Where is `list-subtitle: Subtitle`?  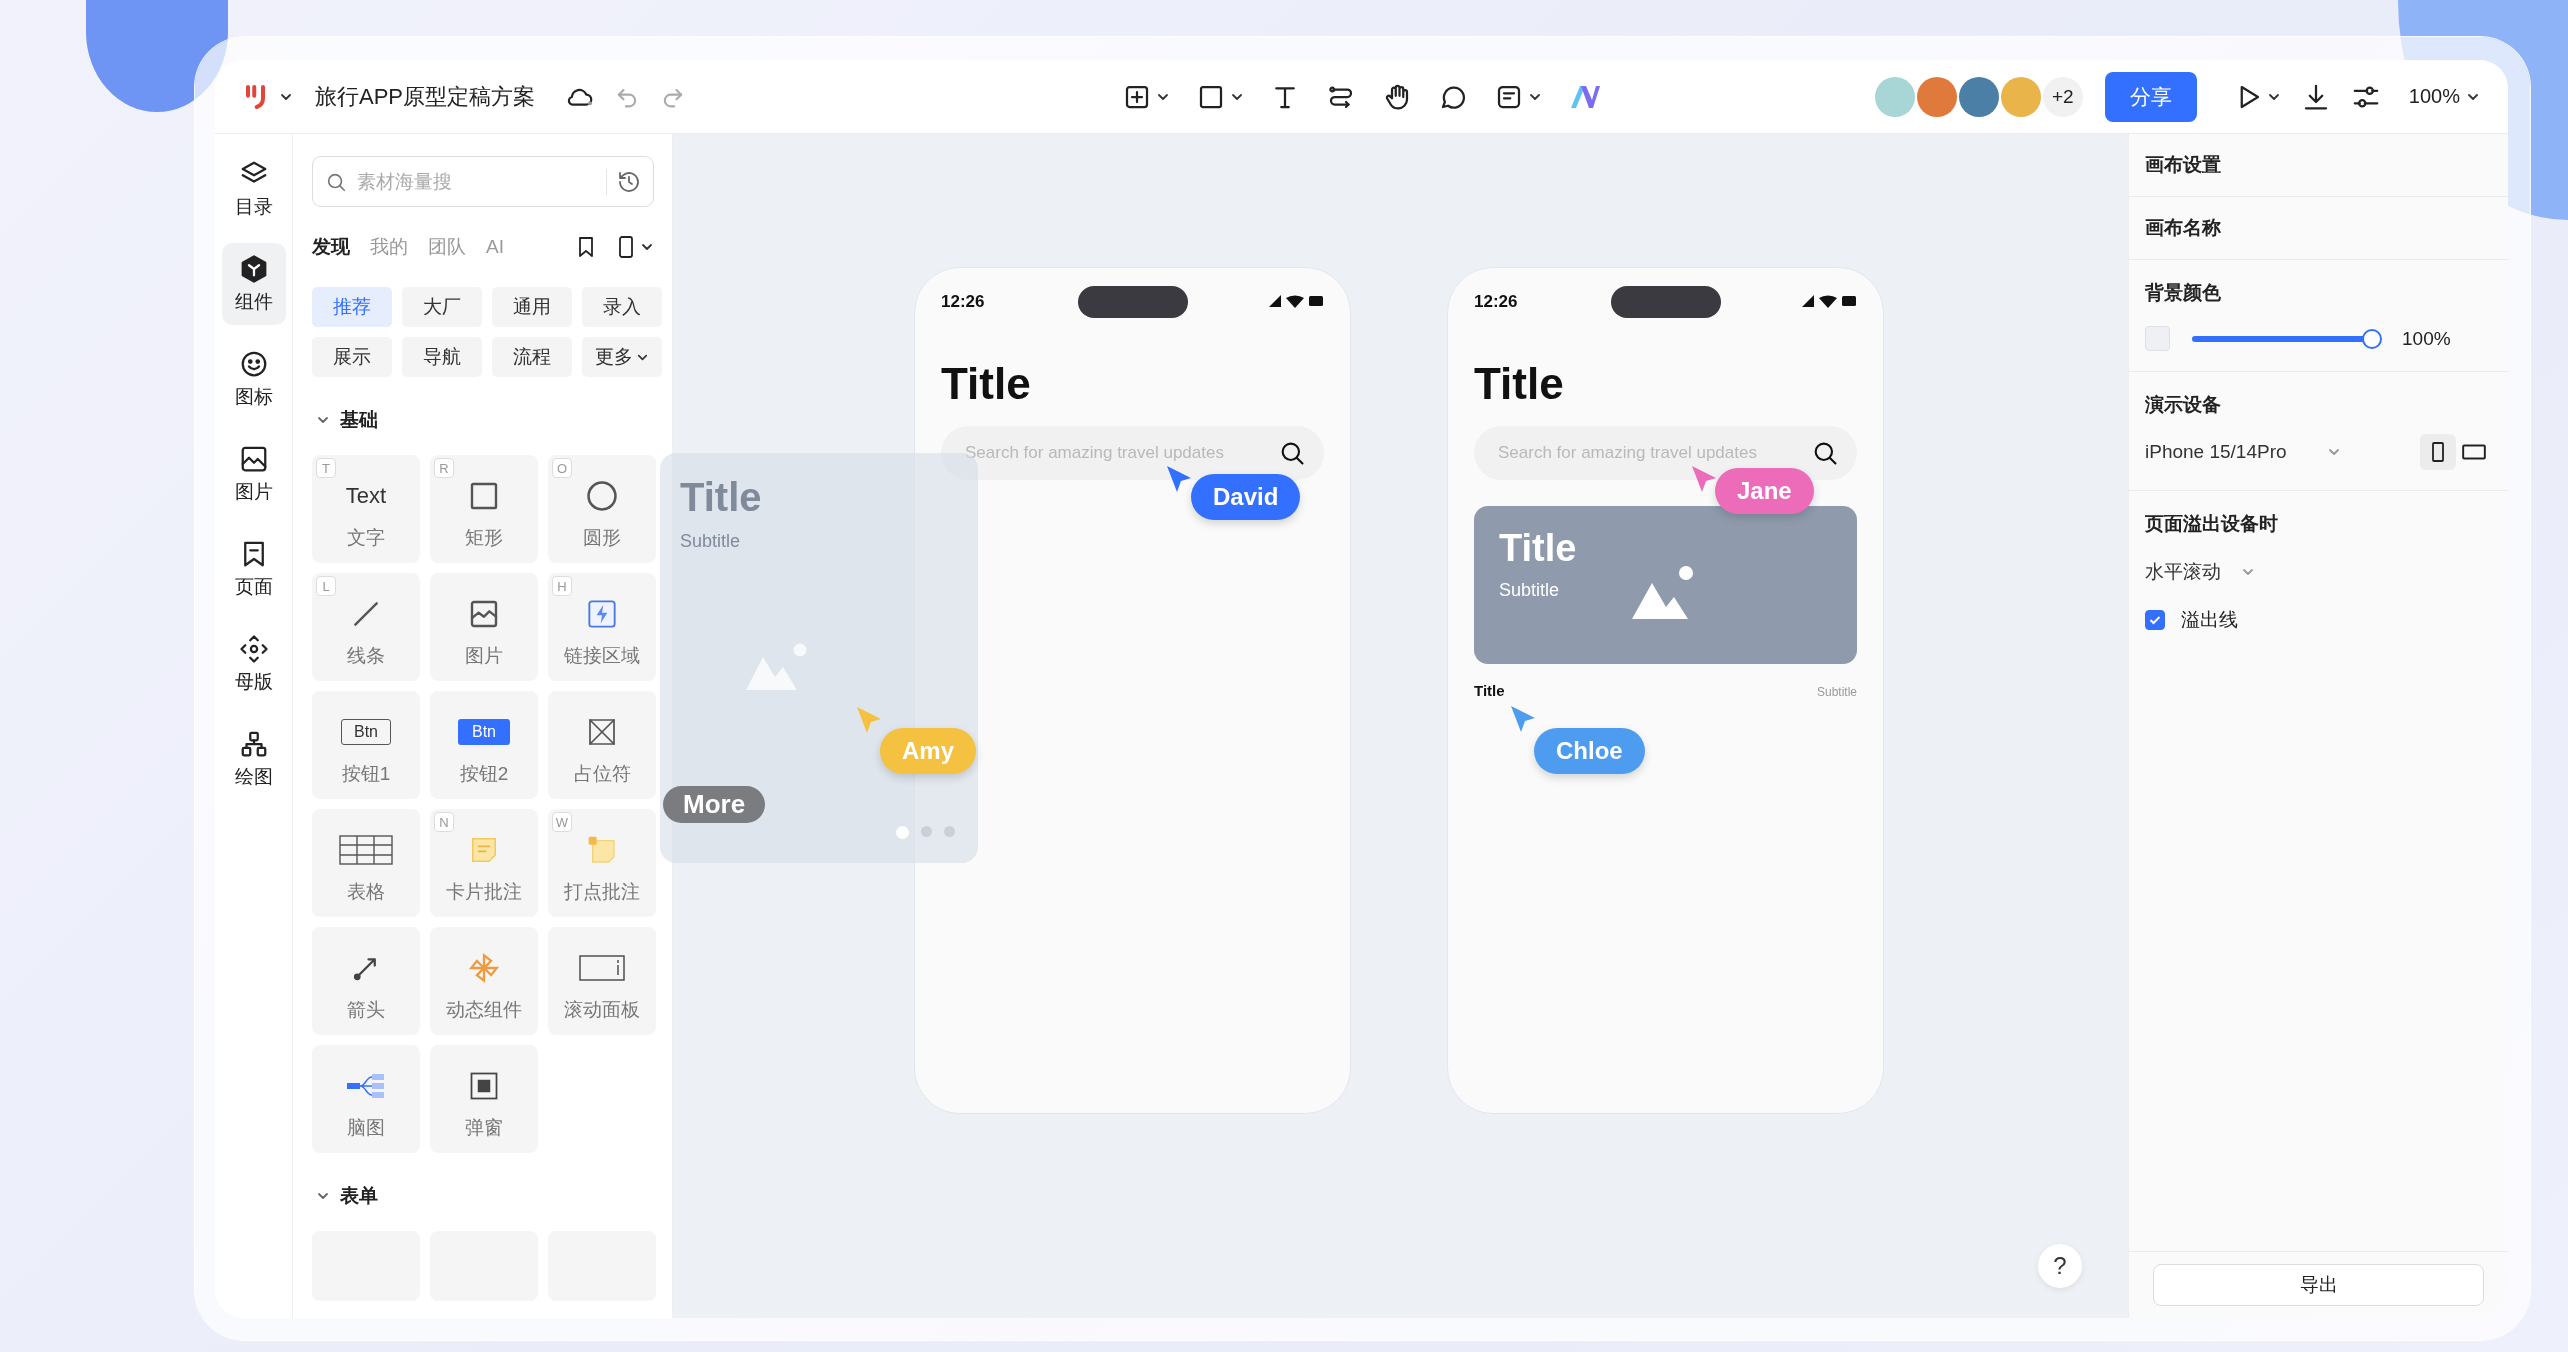 list-subtitle: Subtitle is located at coordinates (1836, 692).